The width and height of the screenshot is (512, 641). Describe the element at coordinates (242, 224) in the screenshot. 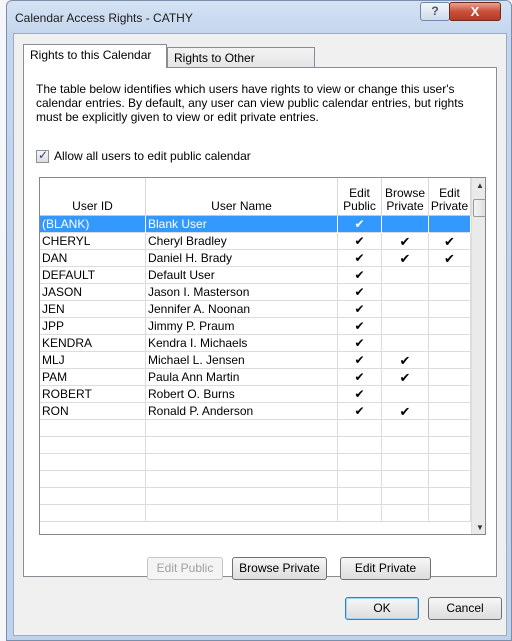

I see `user-name-cell: Blank User` at that location.